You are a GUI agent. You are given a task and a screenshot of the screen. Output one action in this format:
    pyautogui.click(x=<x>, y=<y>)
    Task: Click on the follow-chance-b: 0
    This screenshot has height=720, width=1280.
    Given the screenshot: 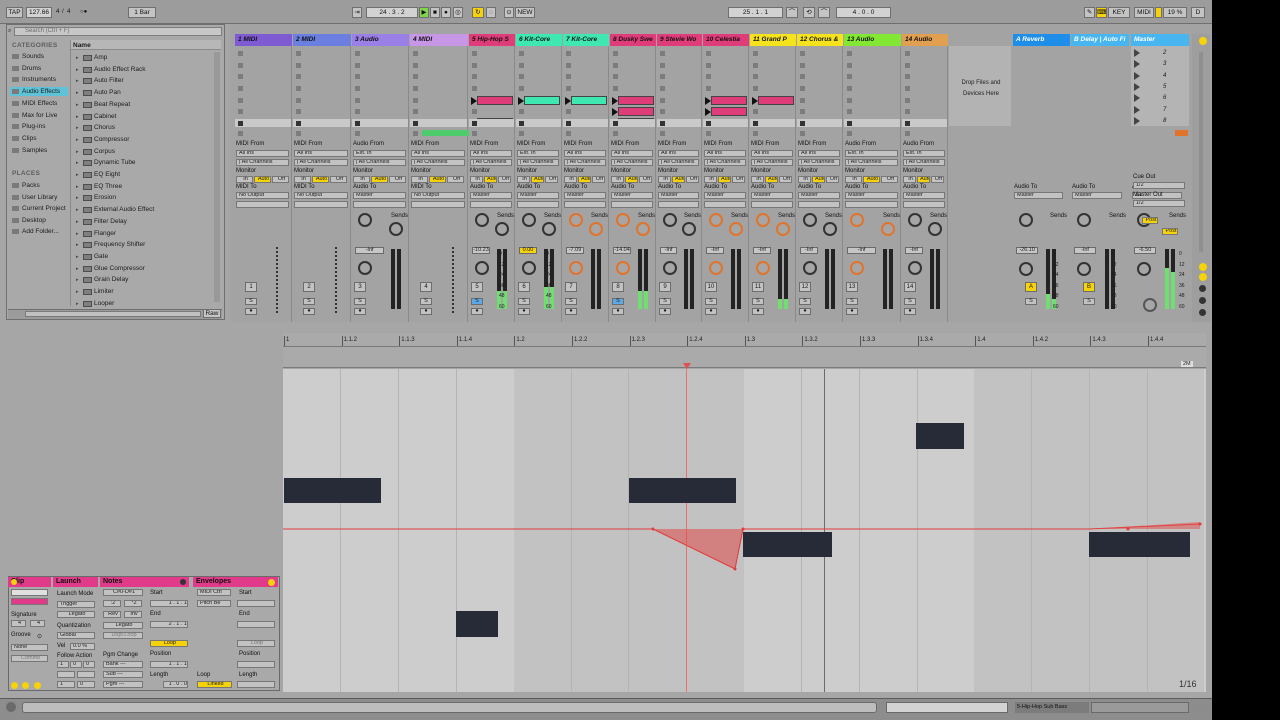 What is the action you would take?
    pyautogui.click(x=86, y=684)
    